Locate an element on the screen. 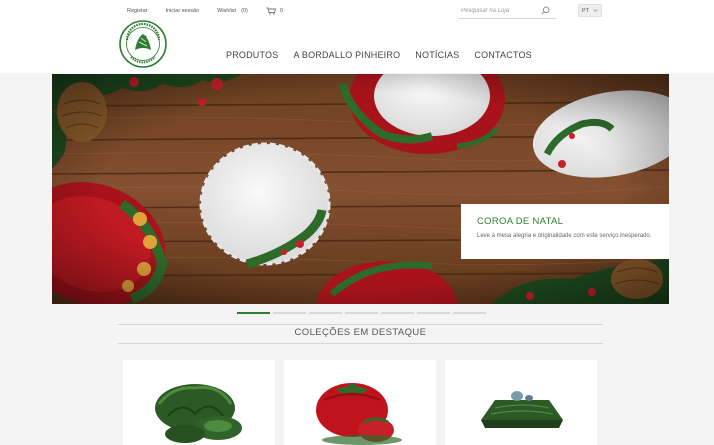 This screenshot has width=714, height=445. cart-count: 0 is located at coordinates (281, 11).